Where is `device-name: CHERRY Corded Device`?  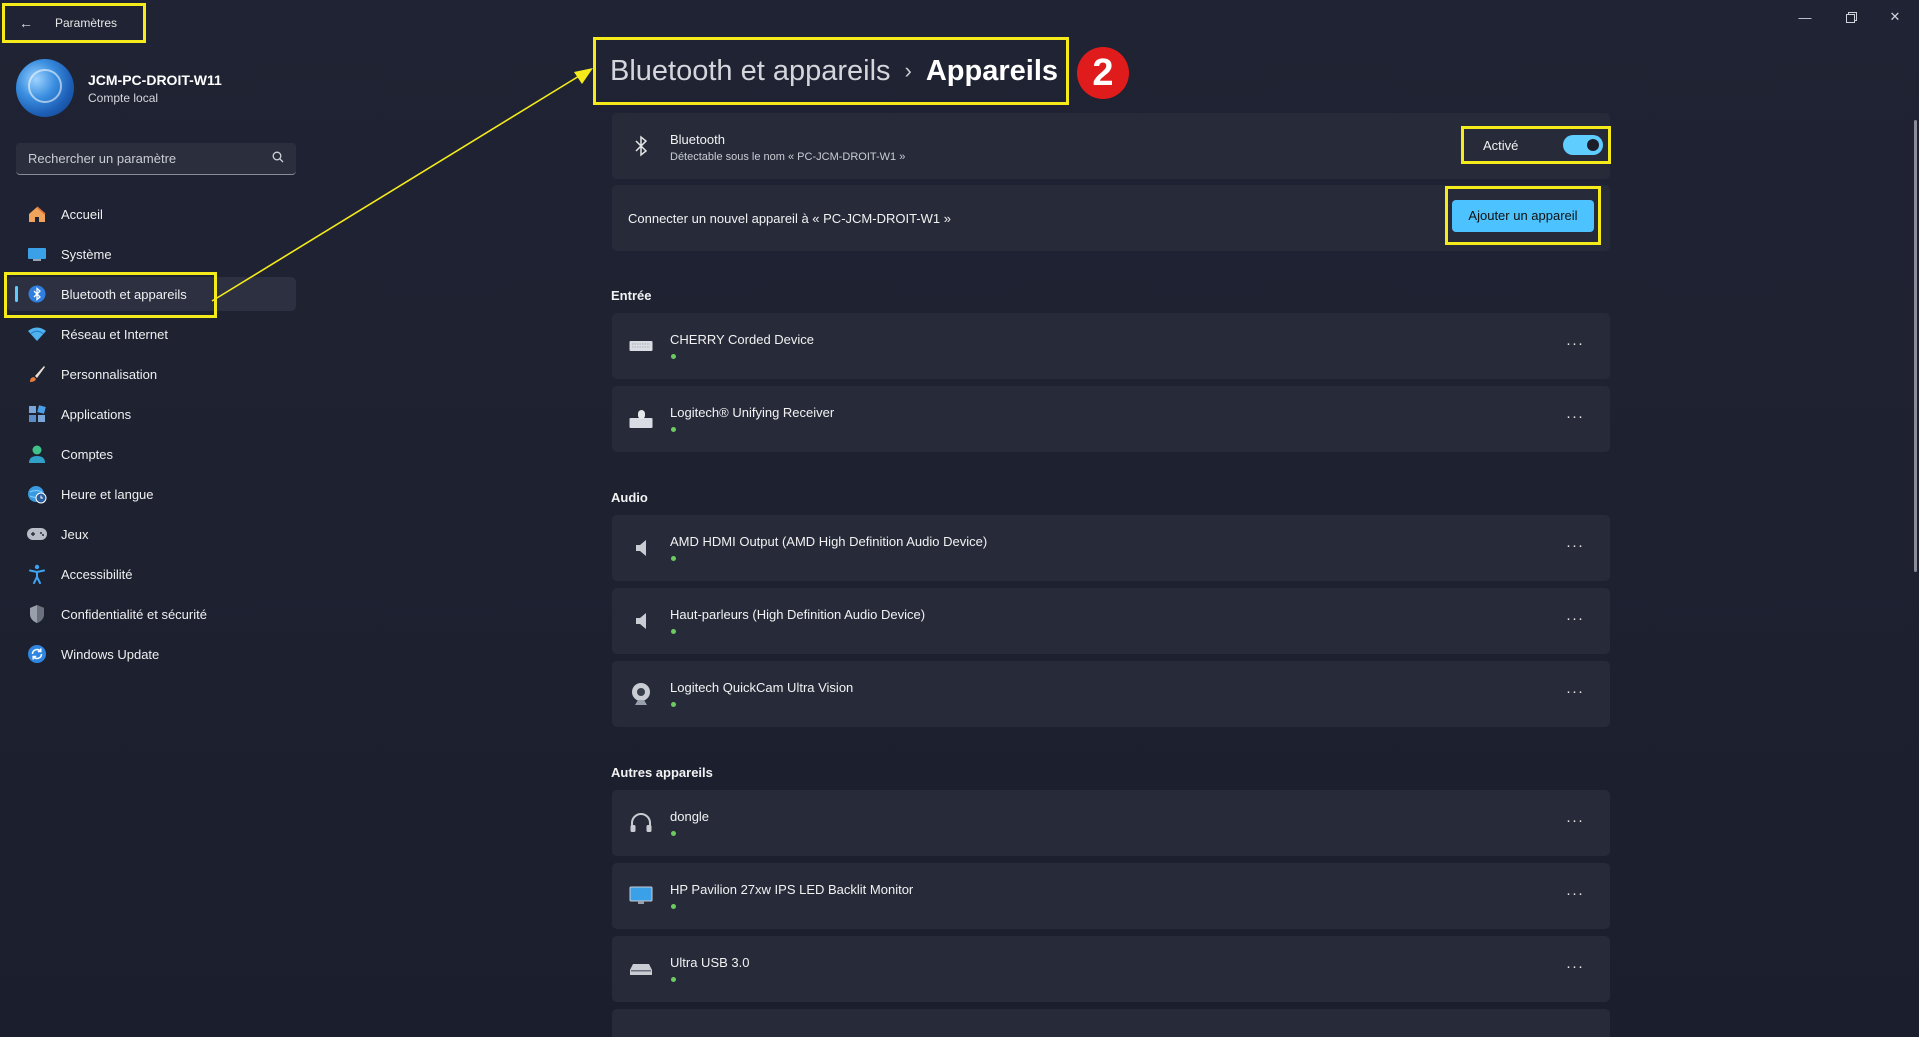
device-name: CHERRY Corded Device is located at coordinates (742, 339).